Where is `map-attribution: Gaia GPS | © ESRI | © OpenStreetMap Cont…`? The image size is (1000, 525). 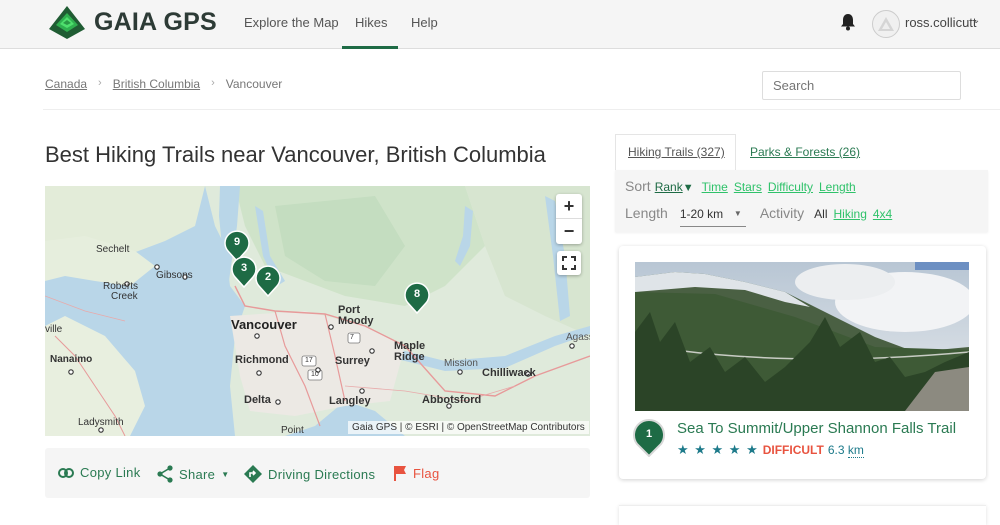
map-attribution: Gaia GPS | © ESRI | © OpenStreetMap Cont… is located at coordinates (468, 427).